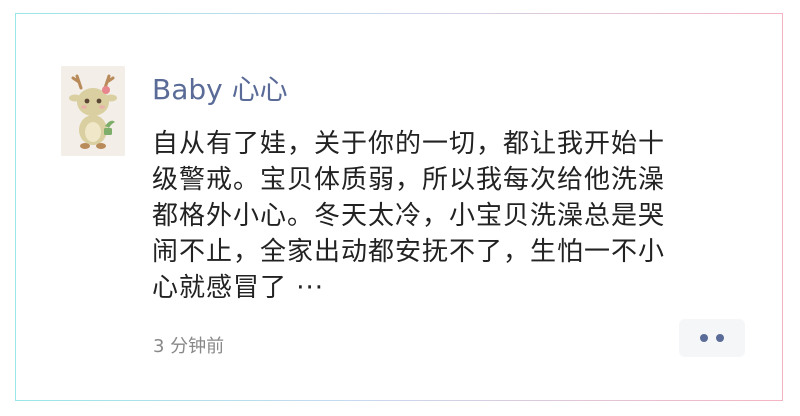 Image resolution: width=800 pixels, height=416 pixels. Describe the element at coordinates (409, 252) in the screenshot. I see `post-text-line: 闹不止，全家出动都安抚不了，生怕一不小` at that location.